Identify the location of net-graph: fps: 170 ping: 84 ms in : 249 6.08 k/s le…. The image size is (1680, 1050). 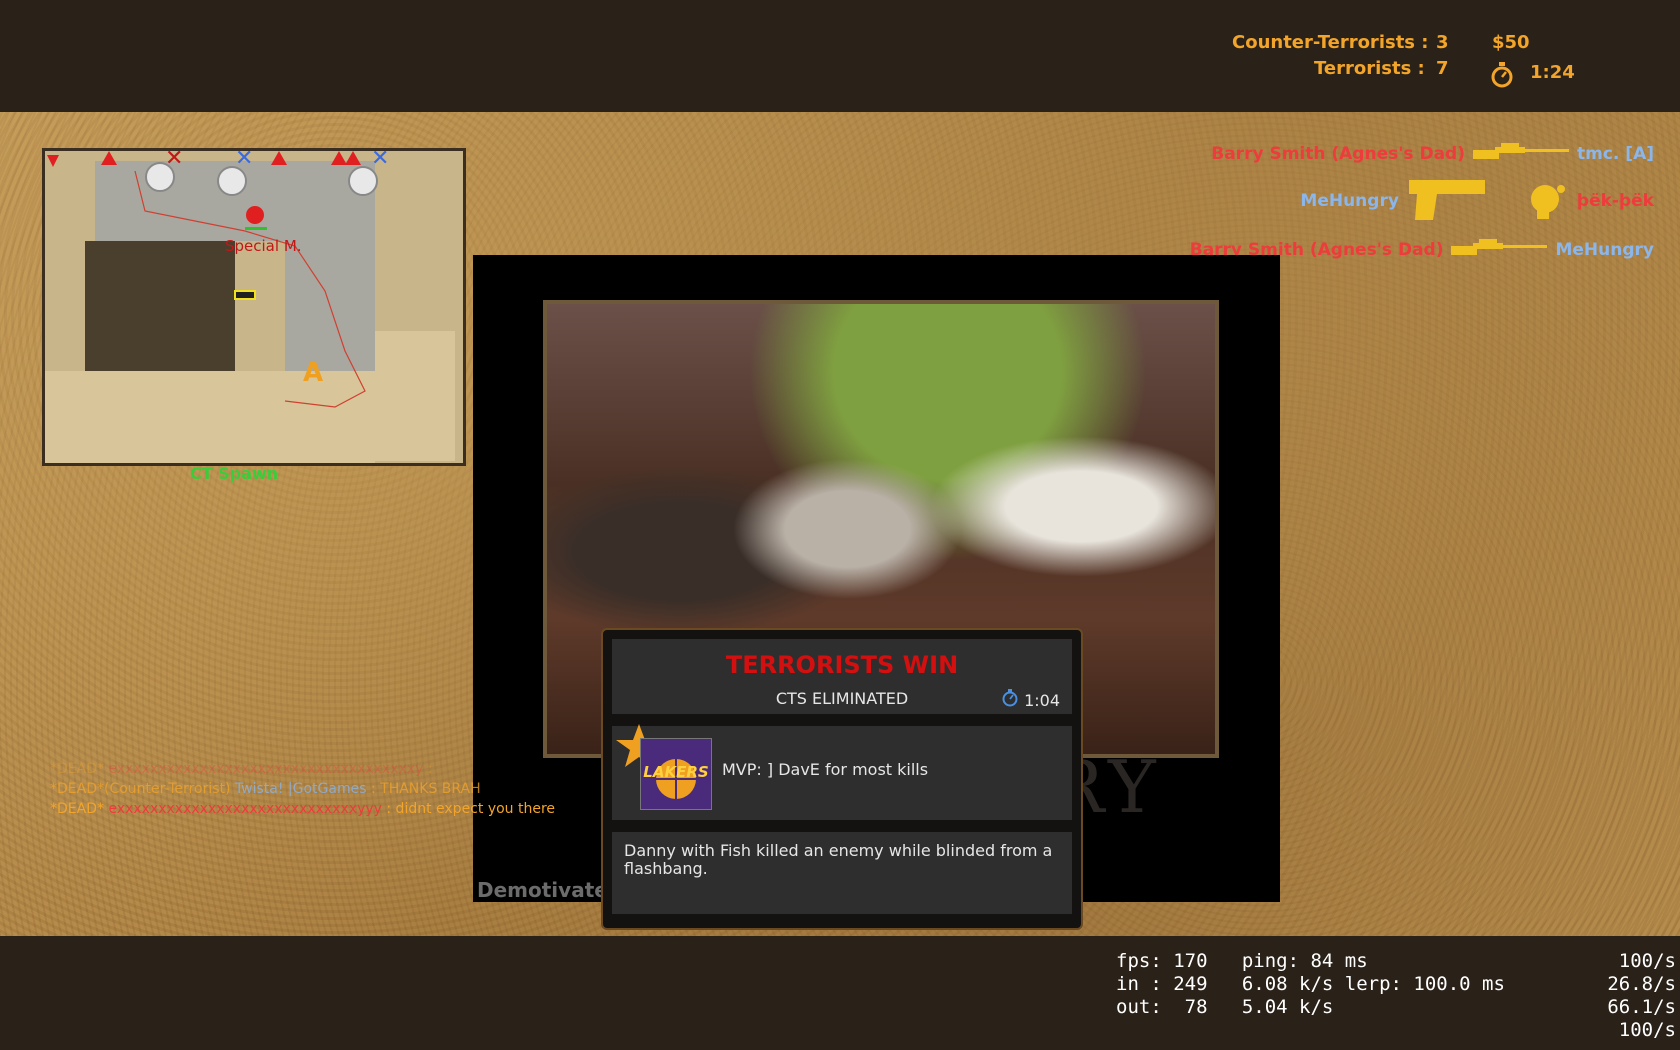
(1310, 984).